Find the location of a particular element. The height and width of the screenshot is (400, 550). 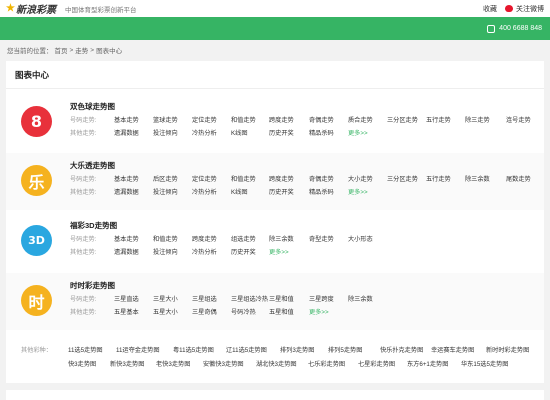

trend-link: 组选走势 is located at coordinates (243, 238).